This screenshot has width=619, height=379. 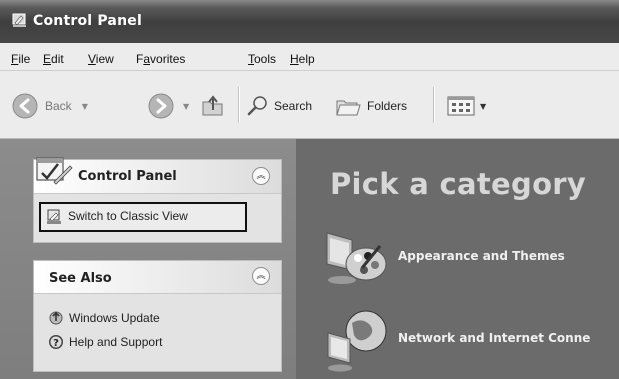 I want to click on search-icon, so click(x=257, y=106).